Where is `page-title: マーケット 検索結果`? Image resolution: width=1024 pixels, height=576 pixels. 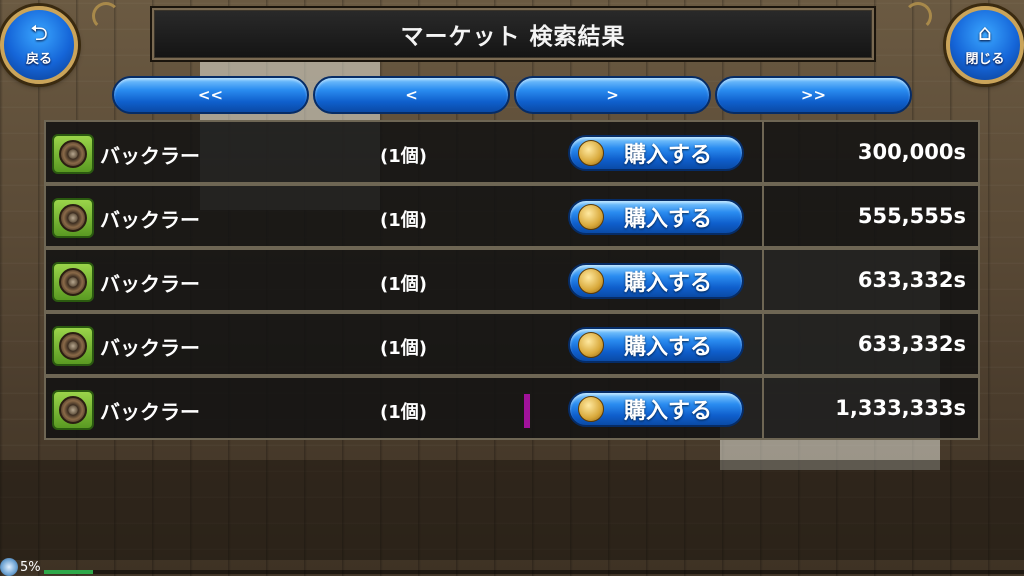
page-title: マーケット 検索結果 is located at coordinates (513, 37).